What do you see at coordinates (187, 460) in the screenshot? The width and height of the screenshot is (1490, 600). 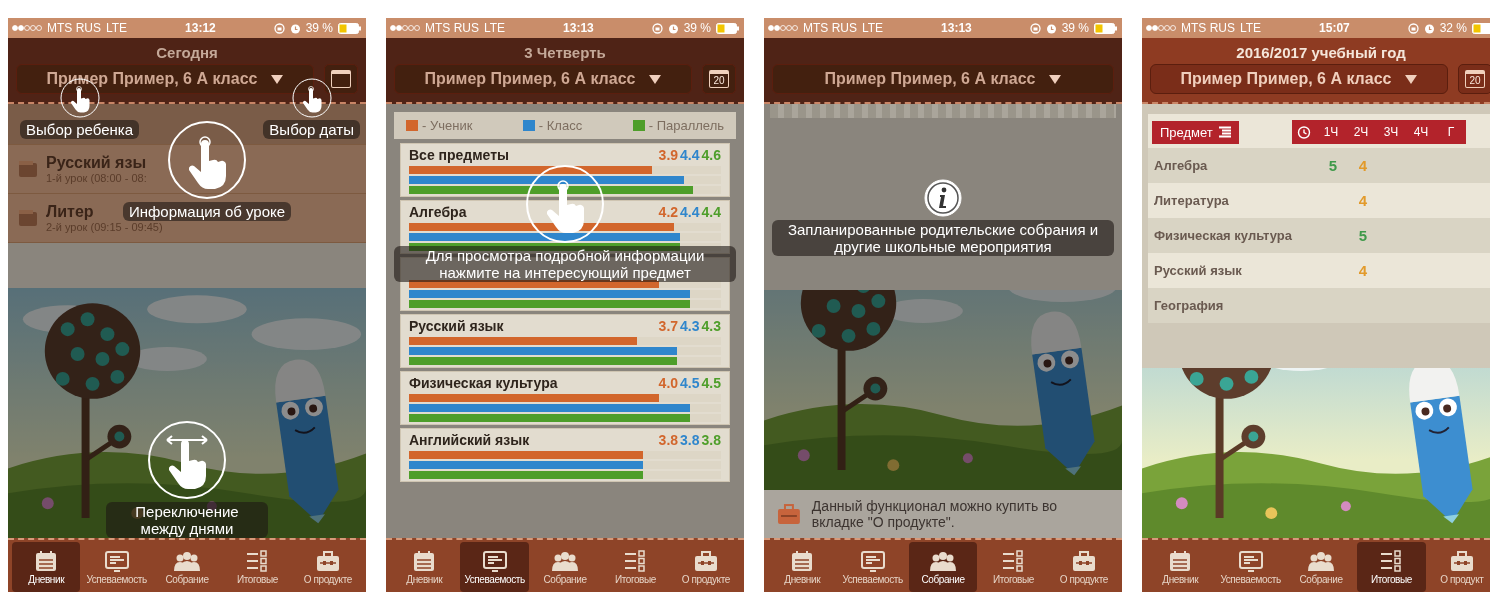 I see `swipe-hand-icon` at bounding box center [187, 460].